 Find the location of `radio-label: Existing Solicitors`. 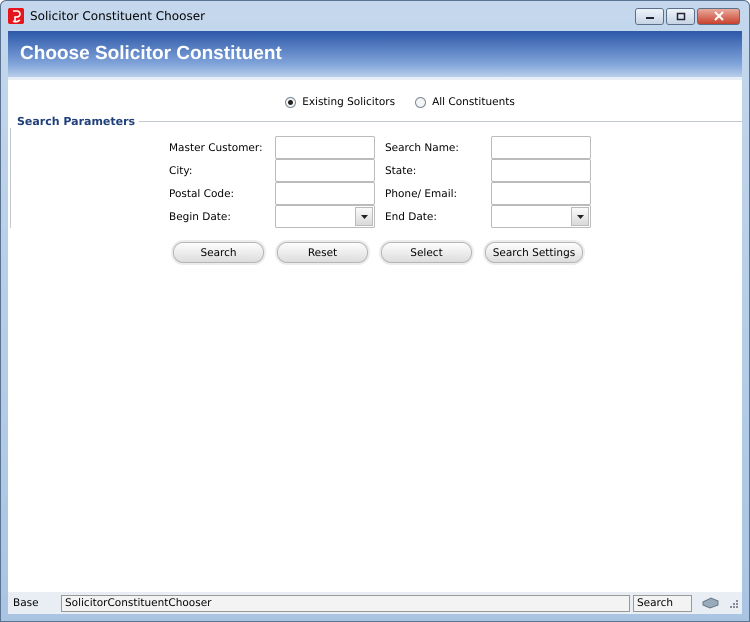

radio-label: Existing Solicitors is located at coordinates (349, 102).